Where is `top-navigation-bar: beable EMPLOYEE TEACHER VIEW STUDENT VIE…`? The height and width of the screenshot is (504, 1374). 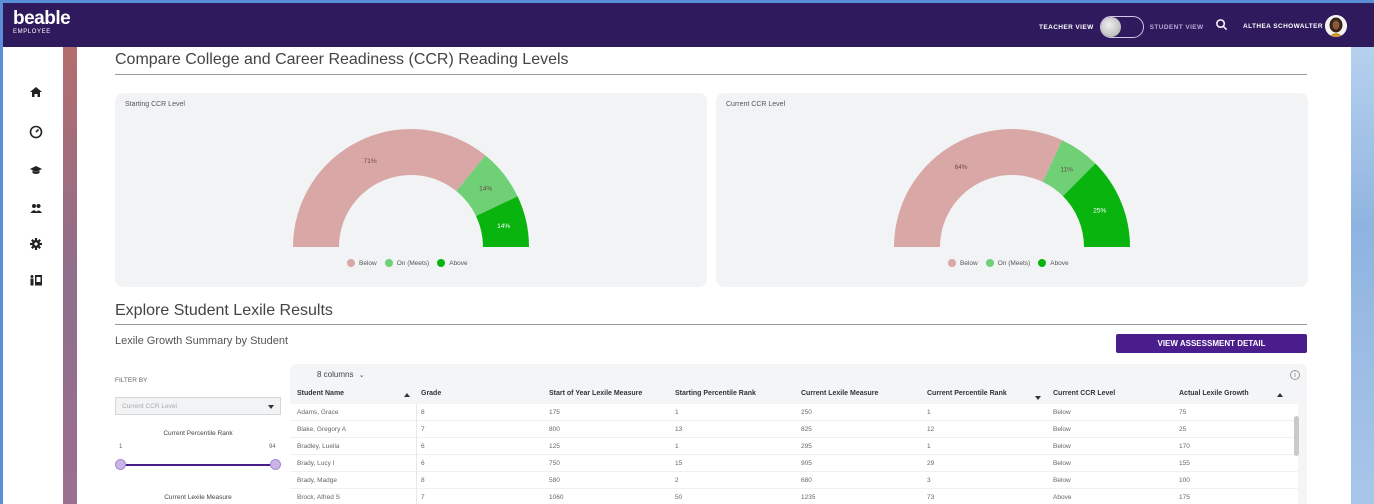 top-navigation-bar: beable EMPLOYEE TEACHER VIEW STUDENT VIE… is located at coordinates (688, 25).